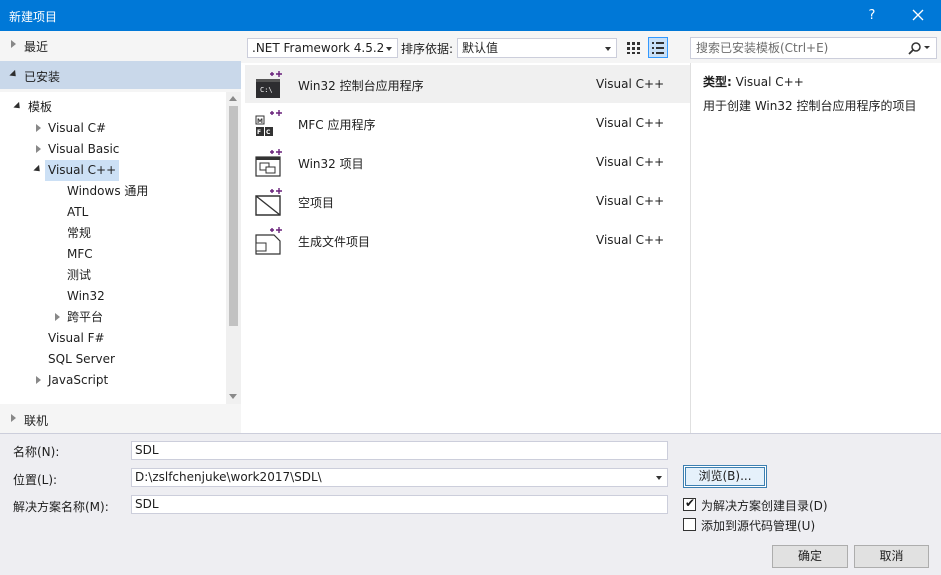 The image size is (941, 575). Describe the element at coordinates (86, 296) in the screenshot. I see `tree-item-win32: Win32` at that location.